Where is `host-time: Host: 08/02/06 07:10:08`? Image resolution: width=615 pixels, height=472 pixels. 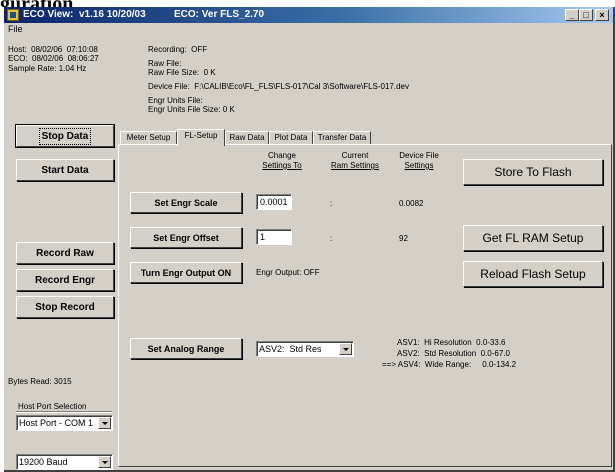
host-time: Host: 08/02/06 07:10:08 is located at coordinates (53, 49).